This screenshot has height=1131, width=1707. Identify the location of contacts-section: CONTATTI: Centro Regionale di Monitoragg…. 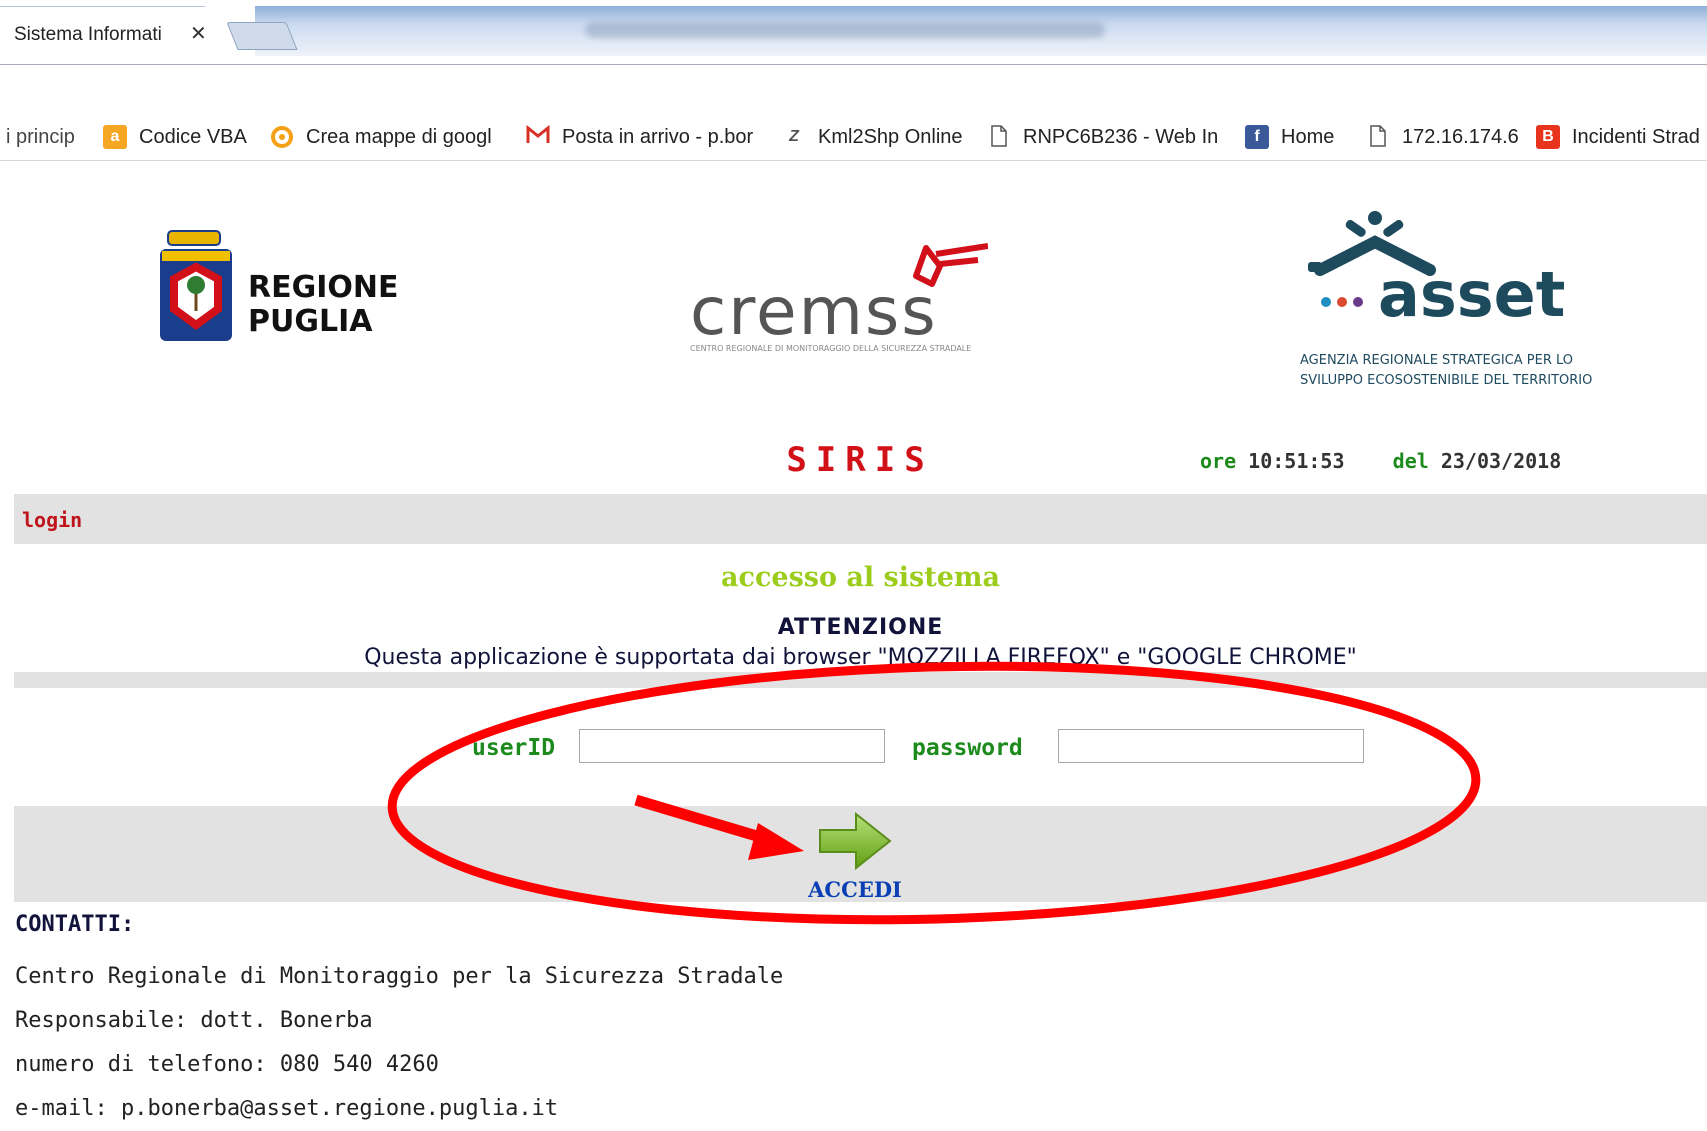
(399, 1021).